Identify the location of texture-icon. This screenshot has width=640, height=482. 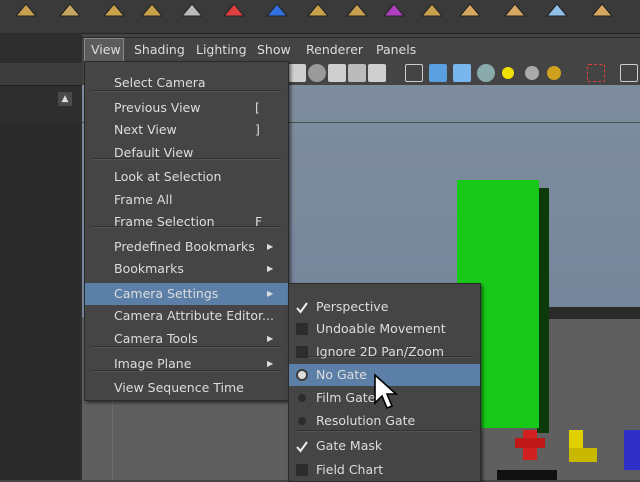
(377, 73).